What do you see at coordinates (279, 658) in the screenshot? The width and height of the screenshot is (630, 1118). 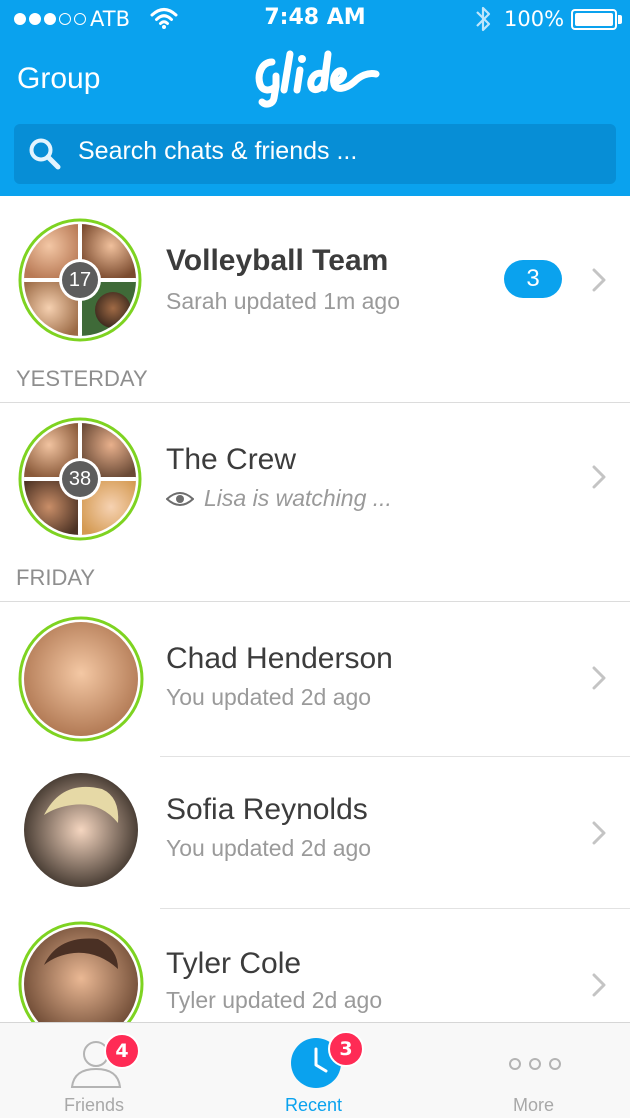 I see `chat-title: Chad Henderson` at bounding box center [279, 658].